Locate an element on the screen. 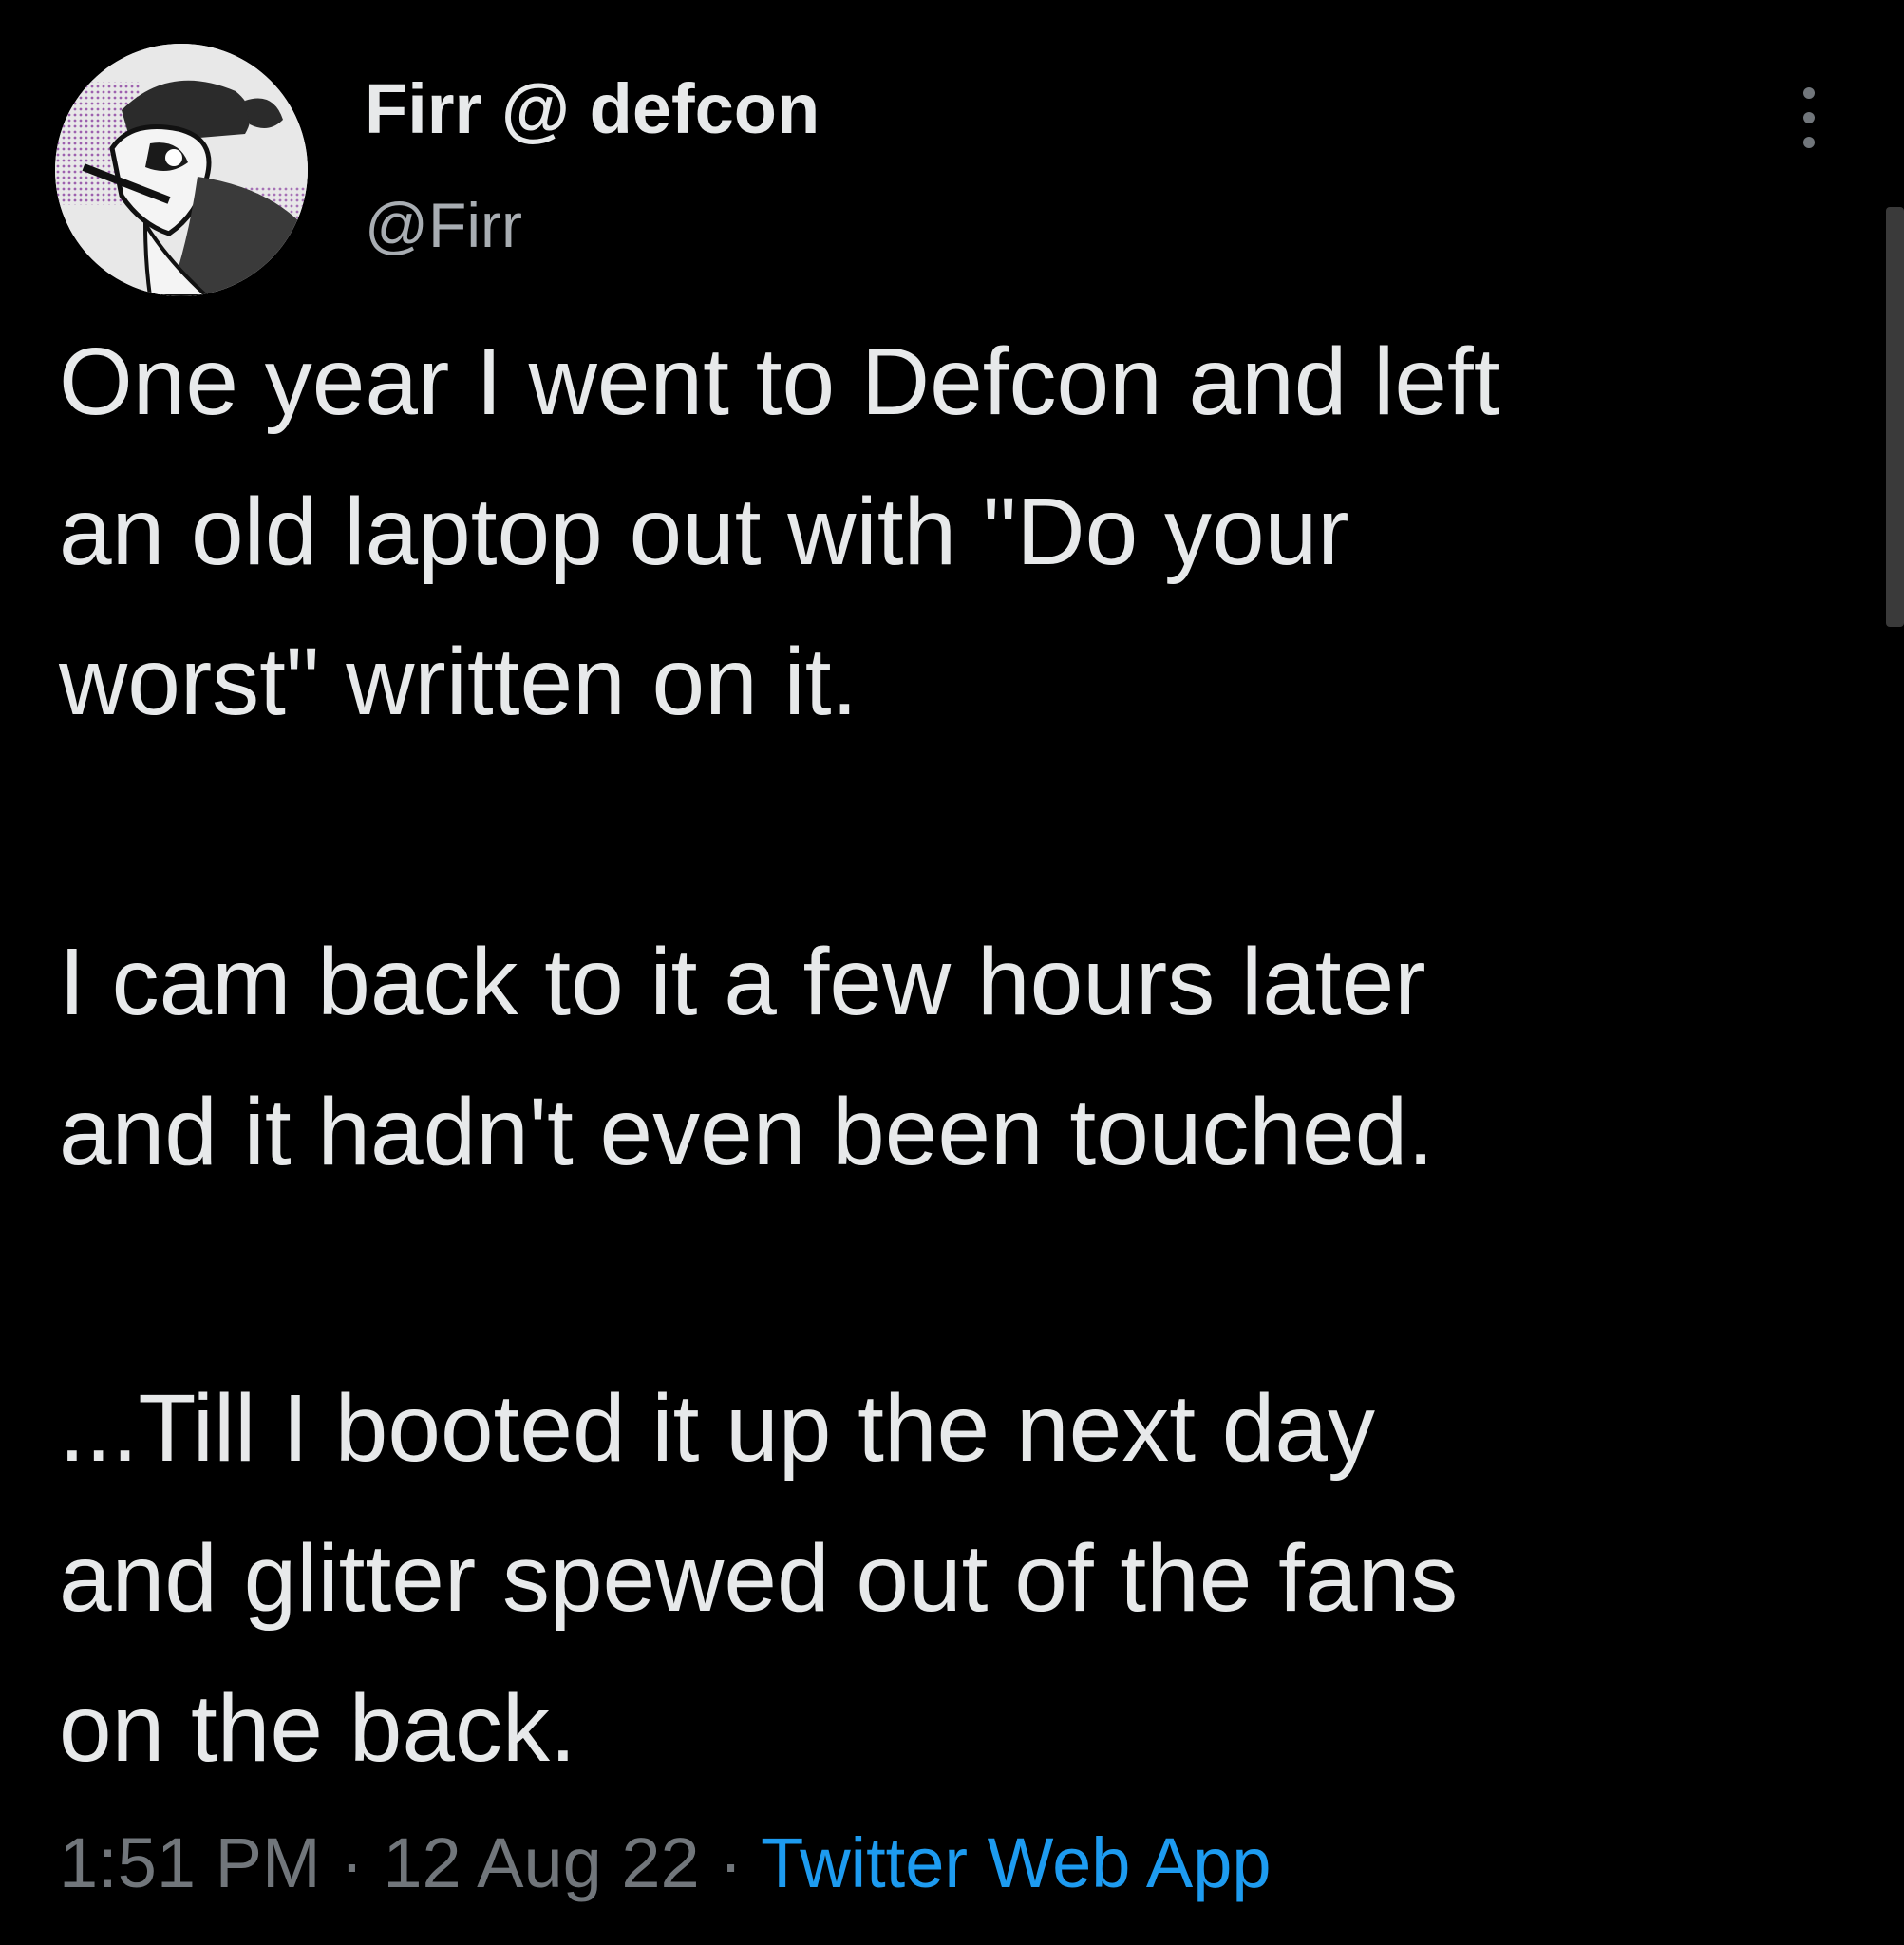 The width and height of the screenshot is (1904, 1945). tweet-text-line: and it hadn't even been touched. is located at coordinates (747, 1132).